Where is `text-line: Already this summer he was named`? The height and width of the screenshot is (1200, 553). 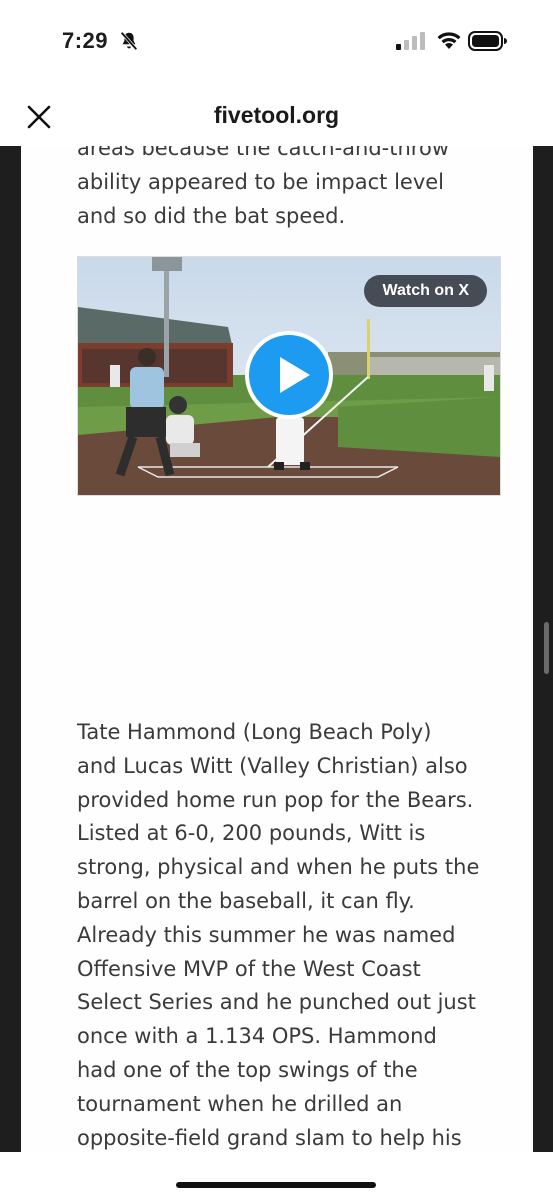 text-line: Already this summer he was named is located at coordinates (266, 934).